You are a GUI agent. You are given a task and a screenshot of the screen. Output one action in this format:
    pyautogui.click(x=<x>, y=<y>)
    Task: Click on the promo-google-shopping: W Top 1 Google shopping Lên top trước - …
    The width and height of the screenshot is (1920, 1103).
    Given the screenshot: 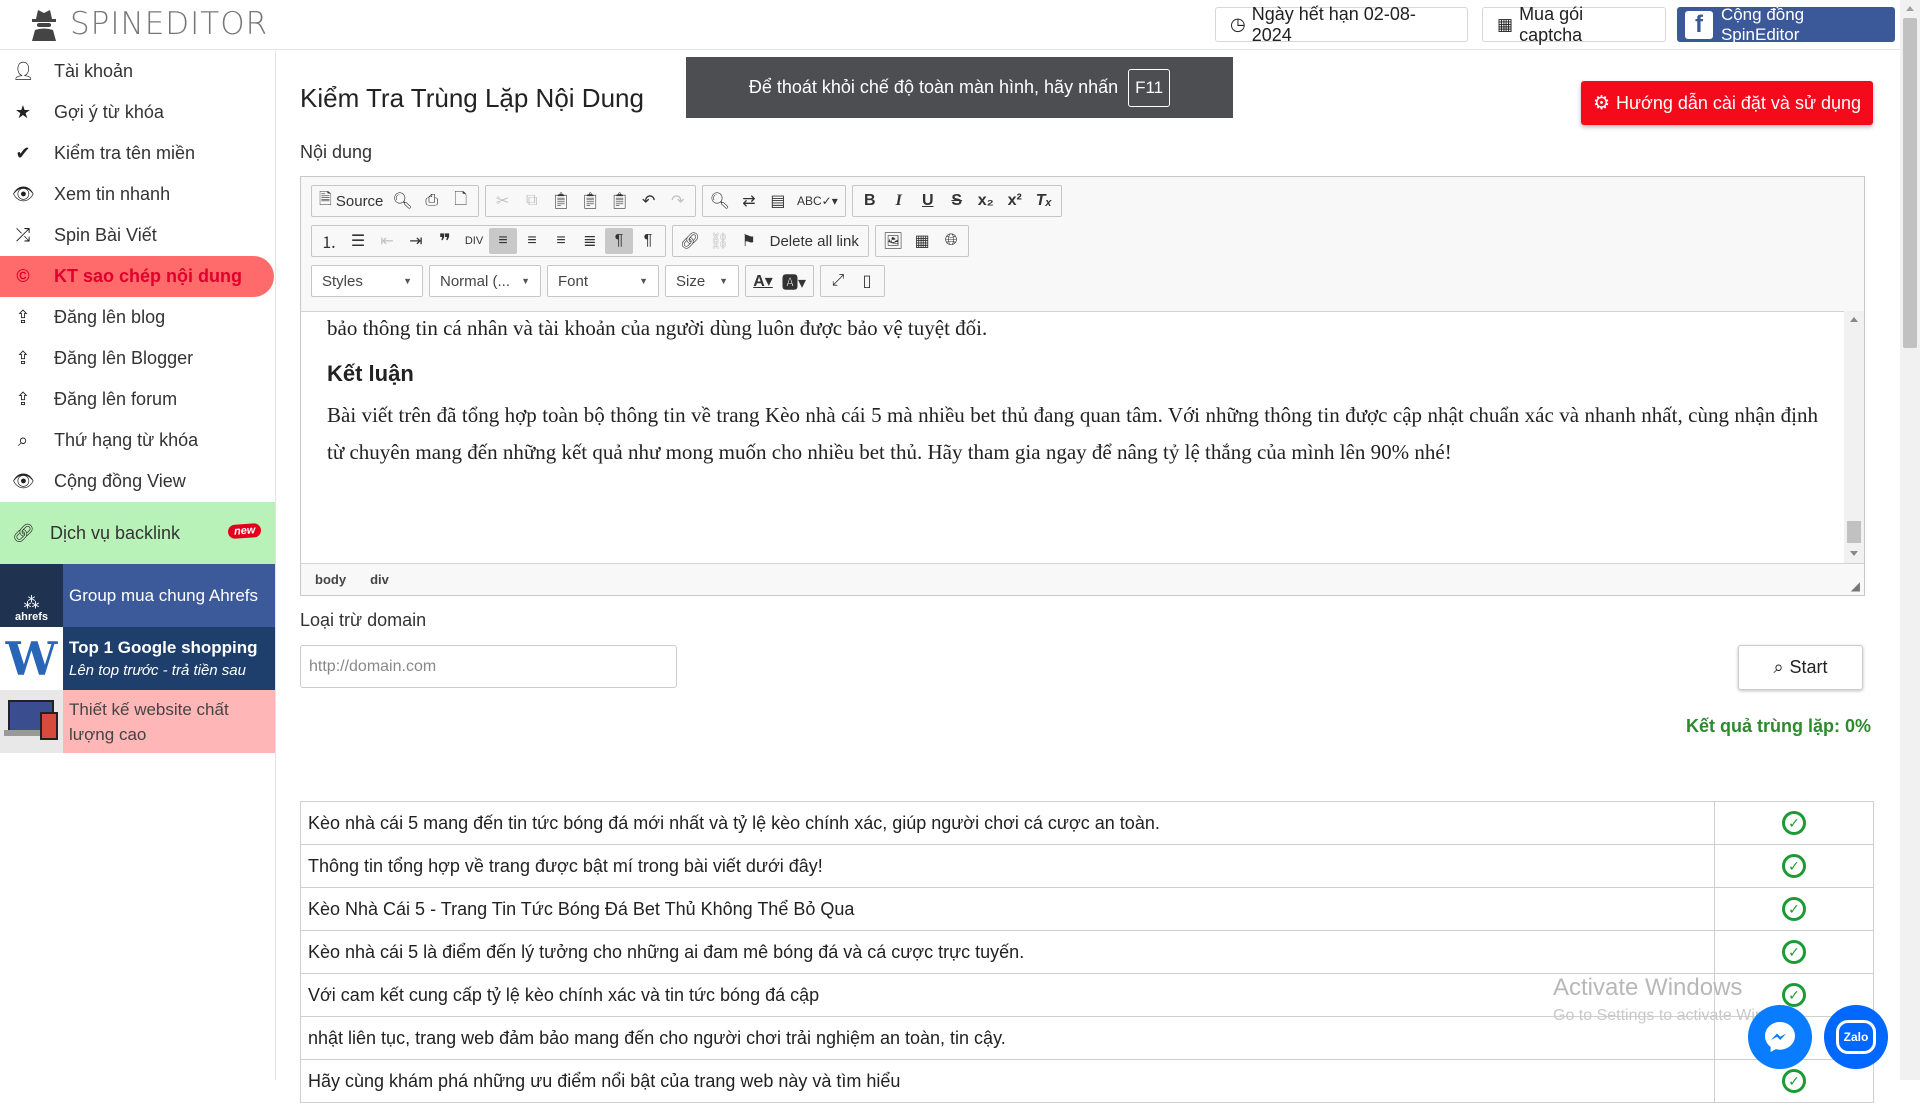 What is the action you would take?
    pyautogui.click(x=137, y=658)
    